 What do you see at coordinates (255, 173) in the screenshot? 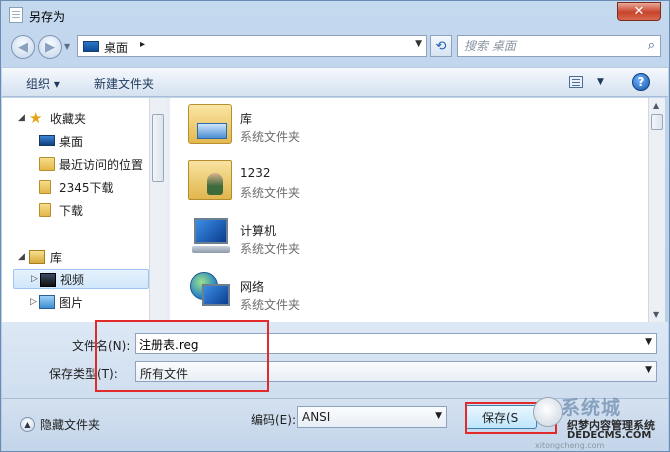
I see `file-name: 1232` at bounding box center [255, 173].